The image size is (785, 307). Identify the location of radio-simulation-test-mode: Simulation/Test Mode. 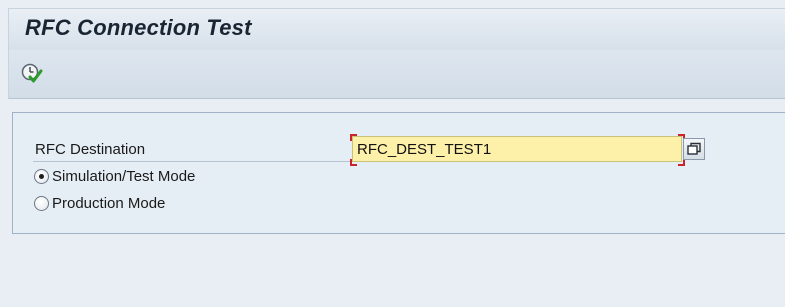
(114, 176).